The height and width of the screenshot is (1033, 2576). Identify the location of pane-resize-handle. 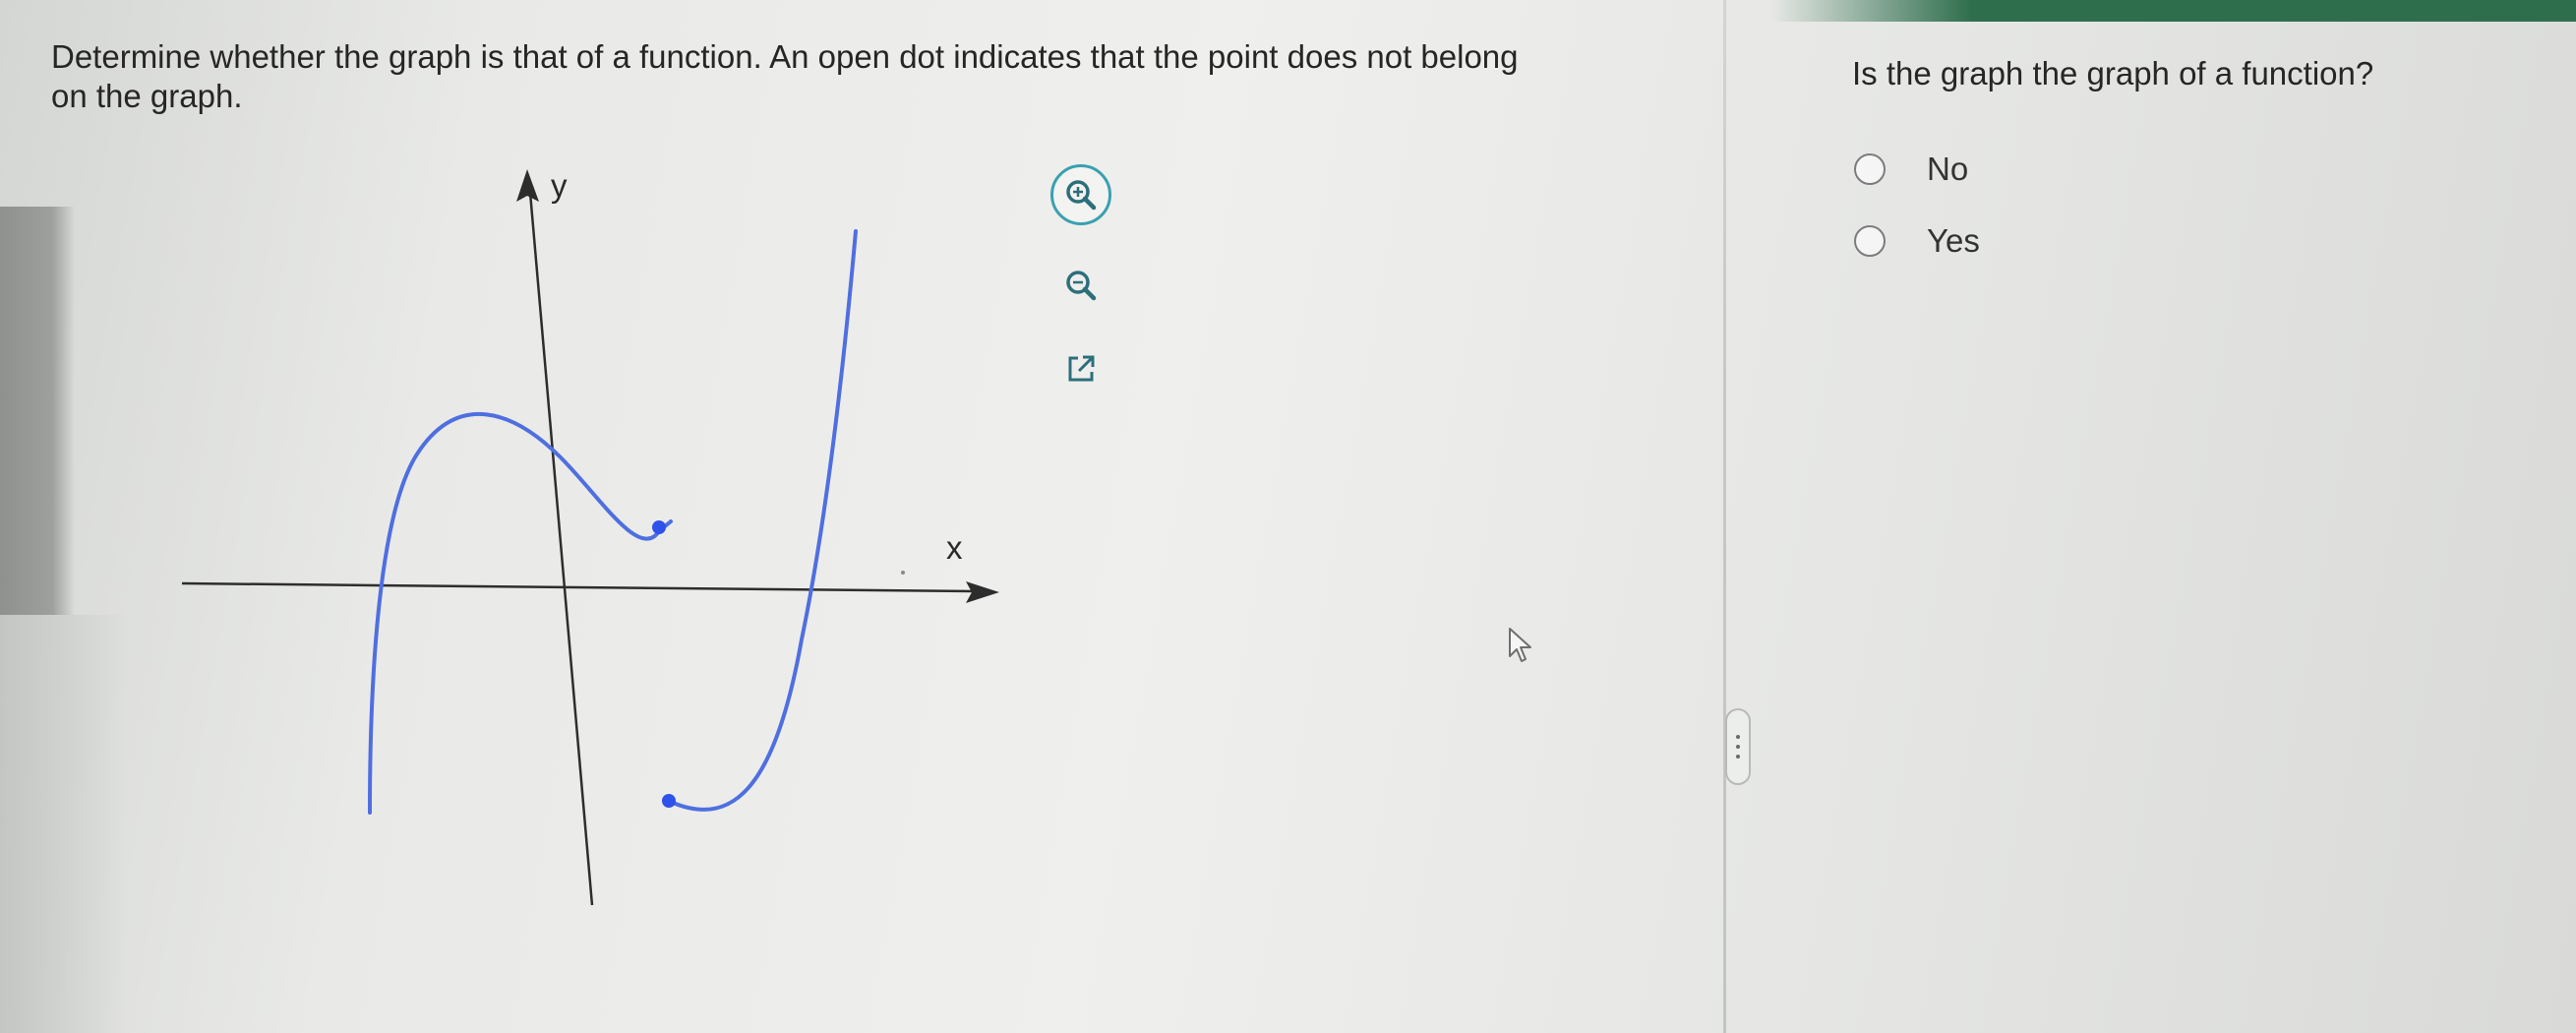
(1738, 746).